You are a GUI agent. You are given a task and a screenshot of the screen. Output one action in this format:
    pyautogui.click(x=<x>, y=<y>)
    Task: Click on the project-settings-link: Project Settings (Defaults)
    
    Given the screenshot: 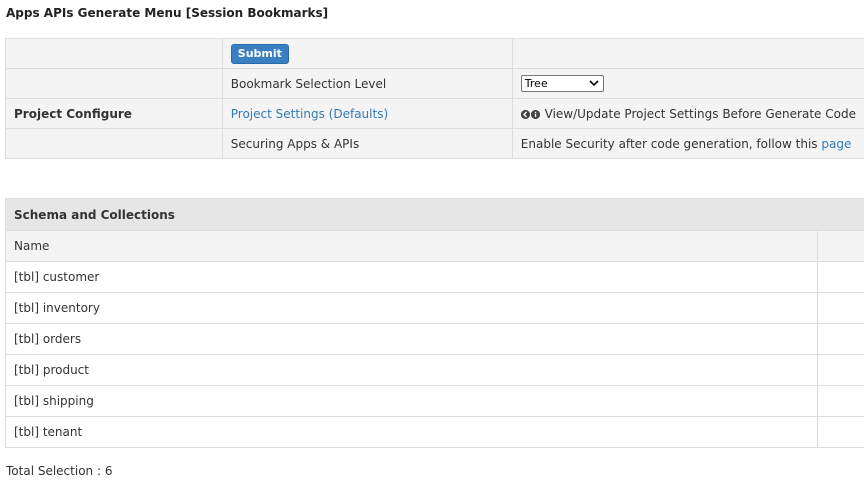 What is the action you would take?
    pyautogui.click(x=309, y=114)
    